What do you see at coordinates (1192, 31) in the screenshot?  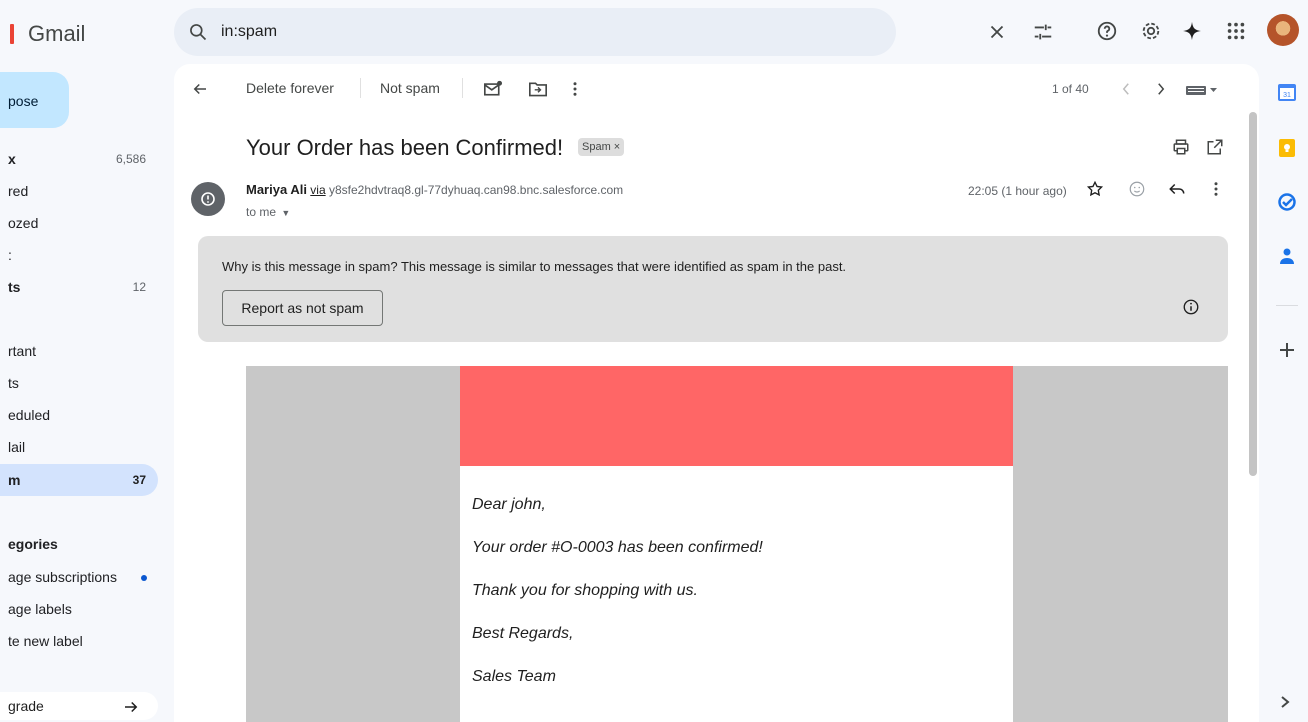 I see `gemini-icon` at bounding box center [1192, 31].